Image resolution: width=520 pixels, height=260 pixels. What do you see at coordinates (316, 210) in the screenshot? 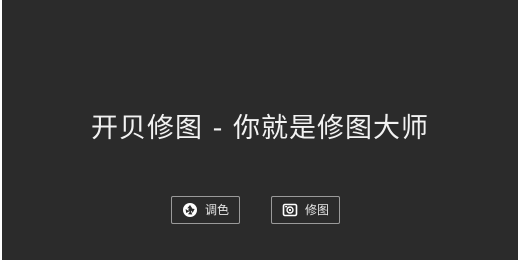
I see `retouch-label: 修图` at bounding box center [316, 210].